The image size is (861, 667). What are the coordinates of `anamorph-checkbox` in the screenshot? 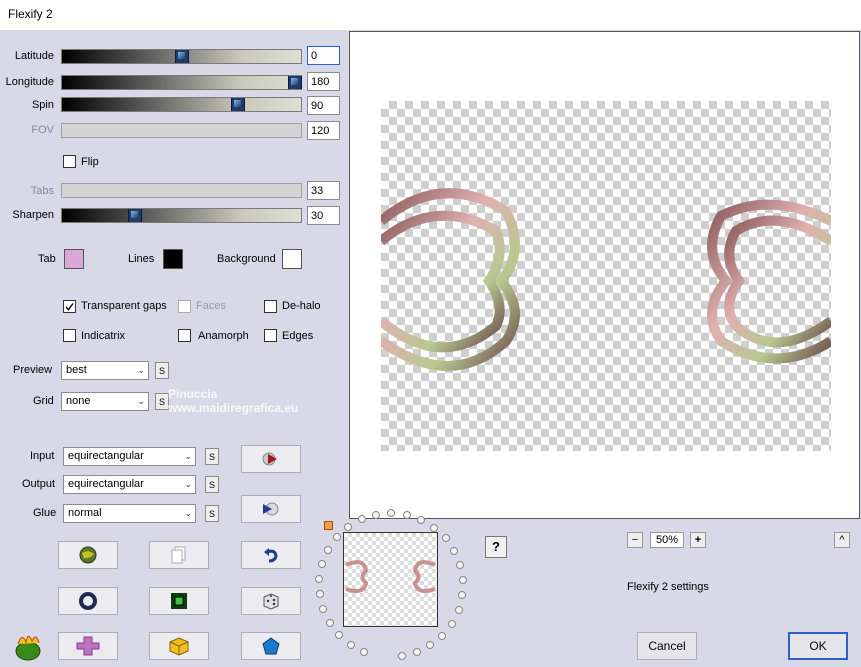 It's located at (184, 335).